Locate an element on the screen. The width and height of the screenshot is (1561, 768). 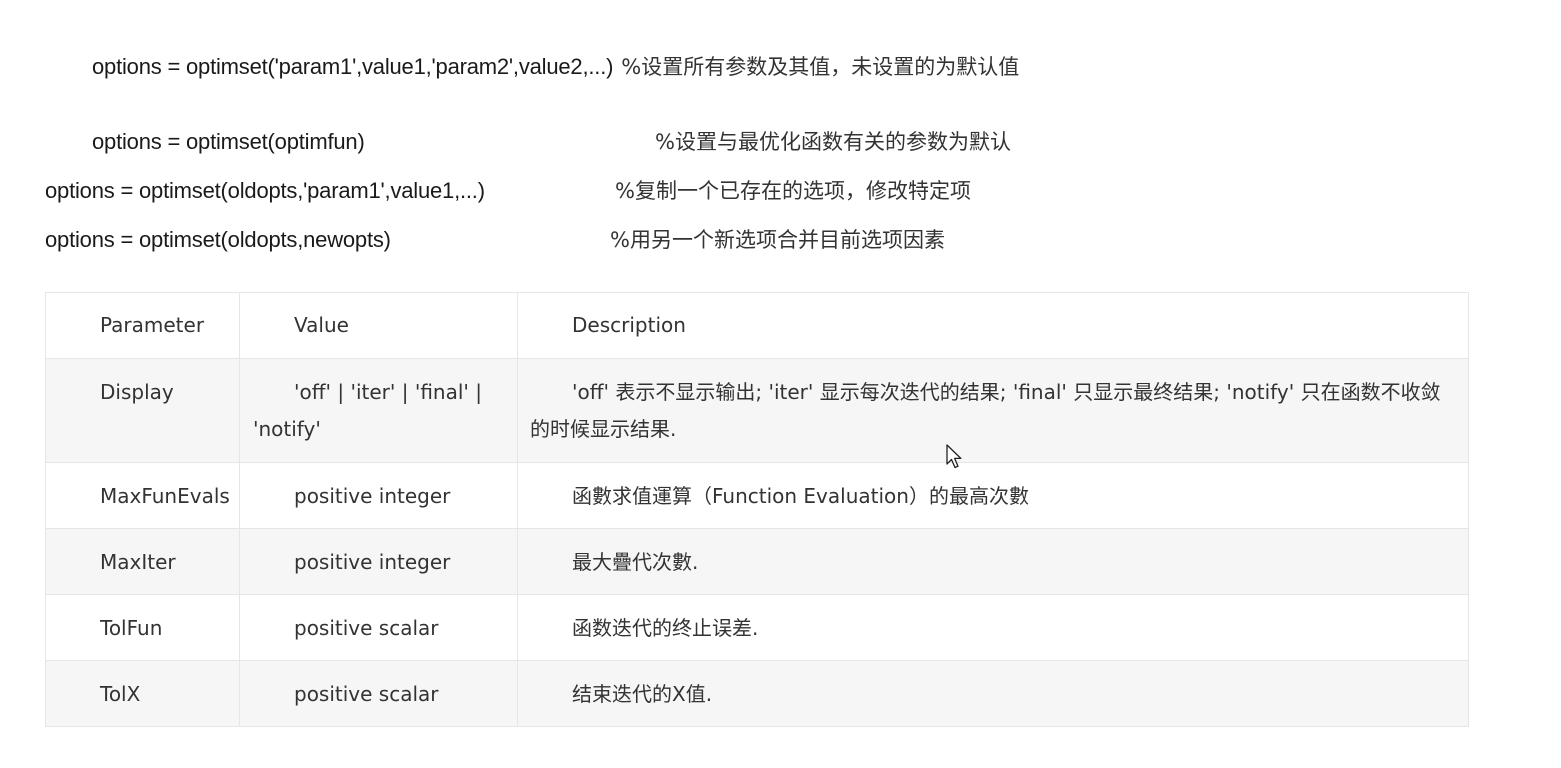
table-header-row: Parameter Value Description is located at coordinates (757, 325).